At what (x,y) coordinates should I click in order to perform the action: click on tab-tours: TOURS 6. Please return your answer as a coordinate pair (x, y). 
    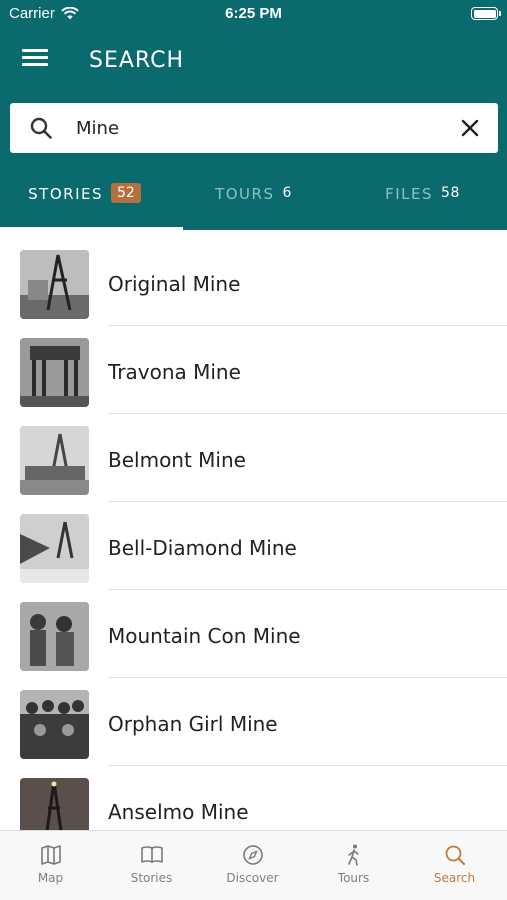
    Looking at the image, I should click on (253, 201).